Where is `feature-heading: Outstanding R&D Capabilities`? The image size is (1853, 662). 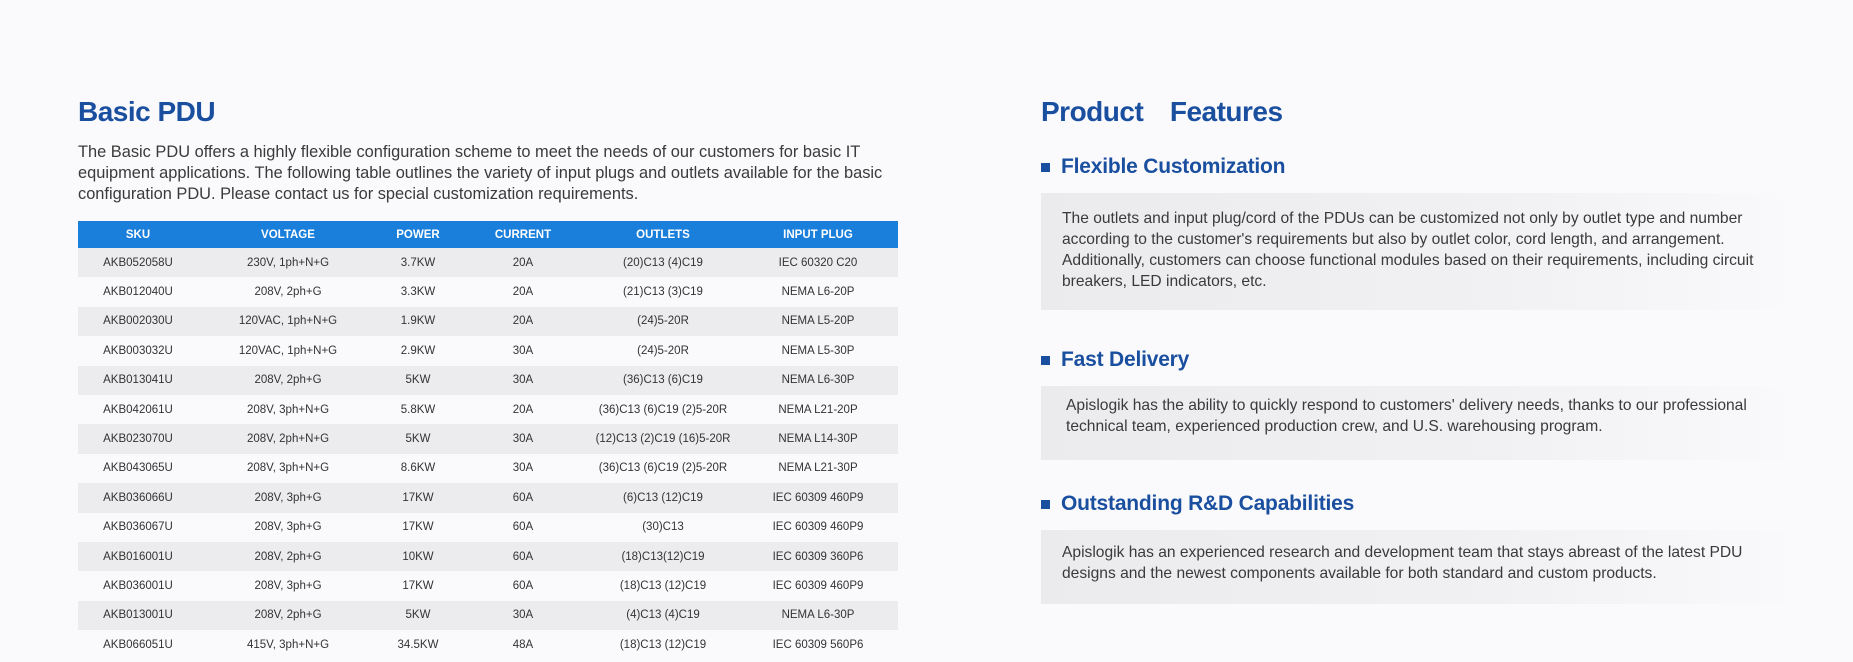
feature-heading: Outstanding R&D Capabilities is located at coordinates (1208, 503).